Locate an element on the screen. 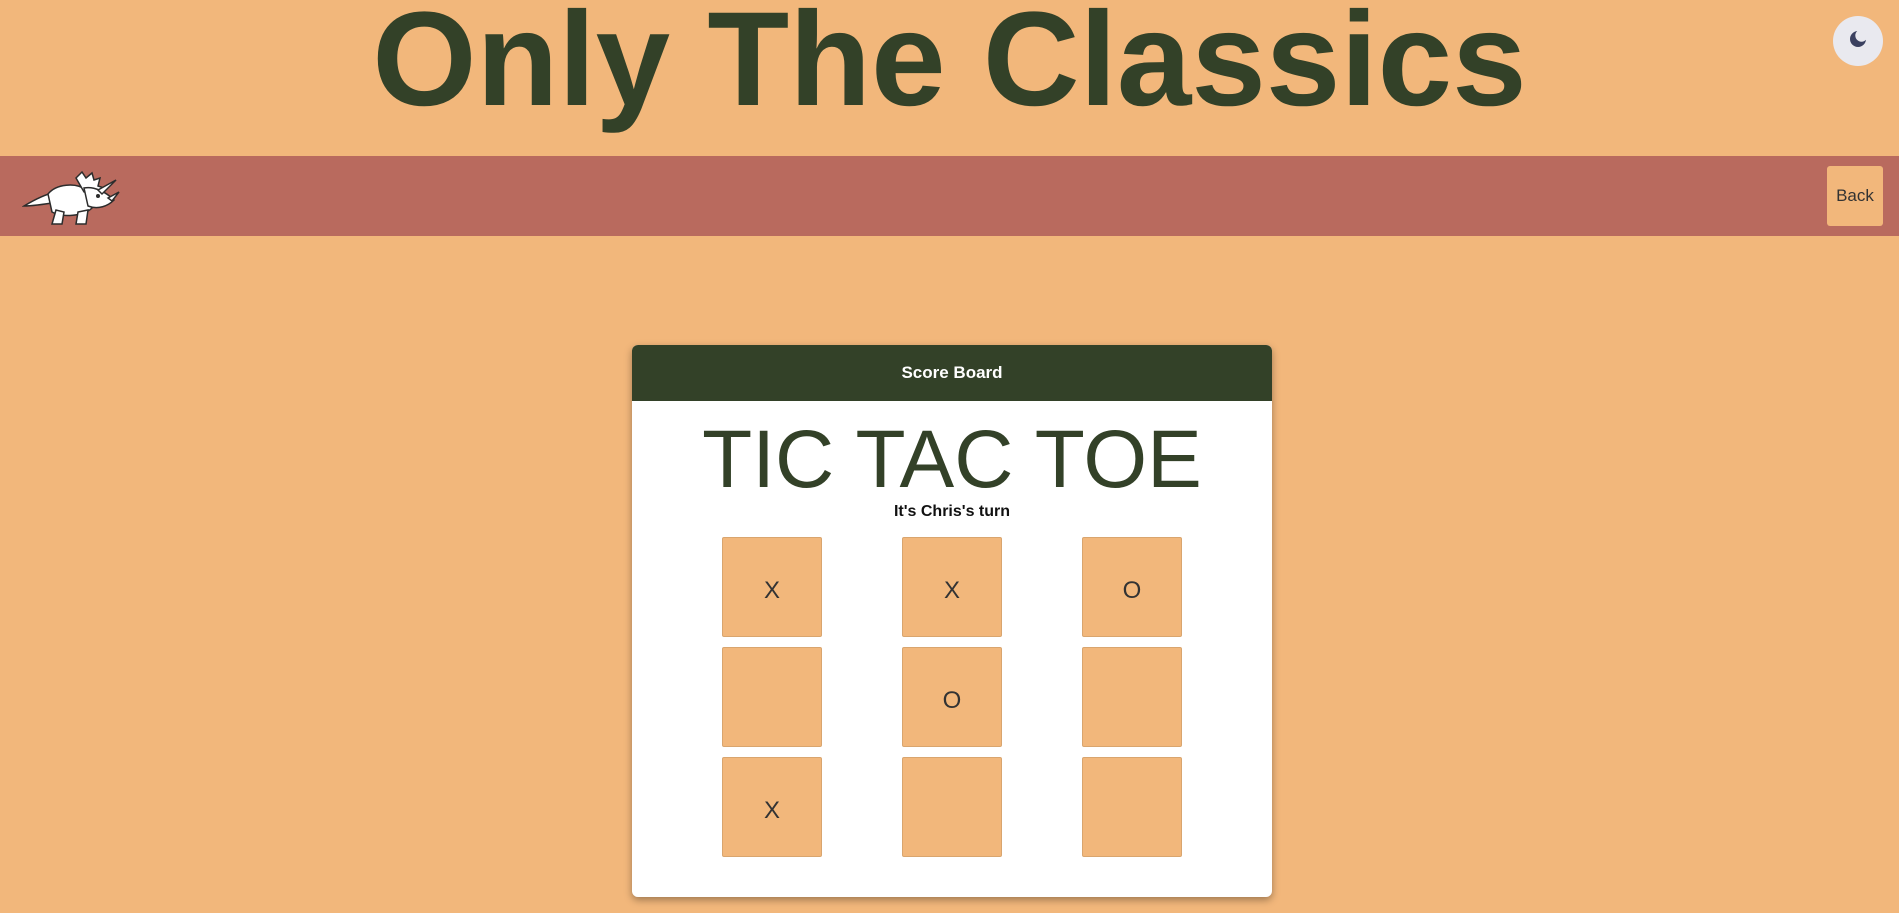 This screenshot has width=1899, height=913. board-cell-1: X is located at coordinates (772, 587).